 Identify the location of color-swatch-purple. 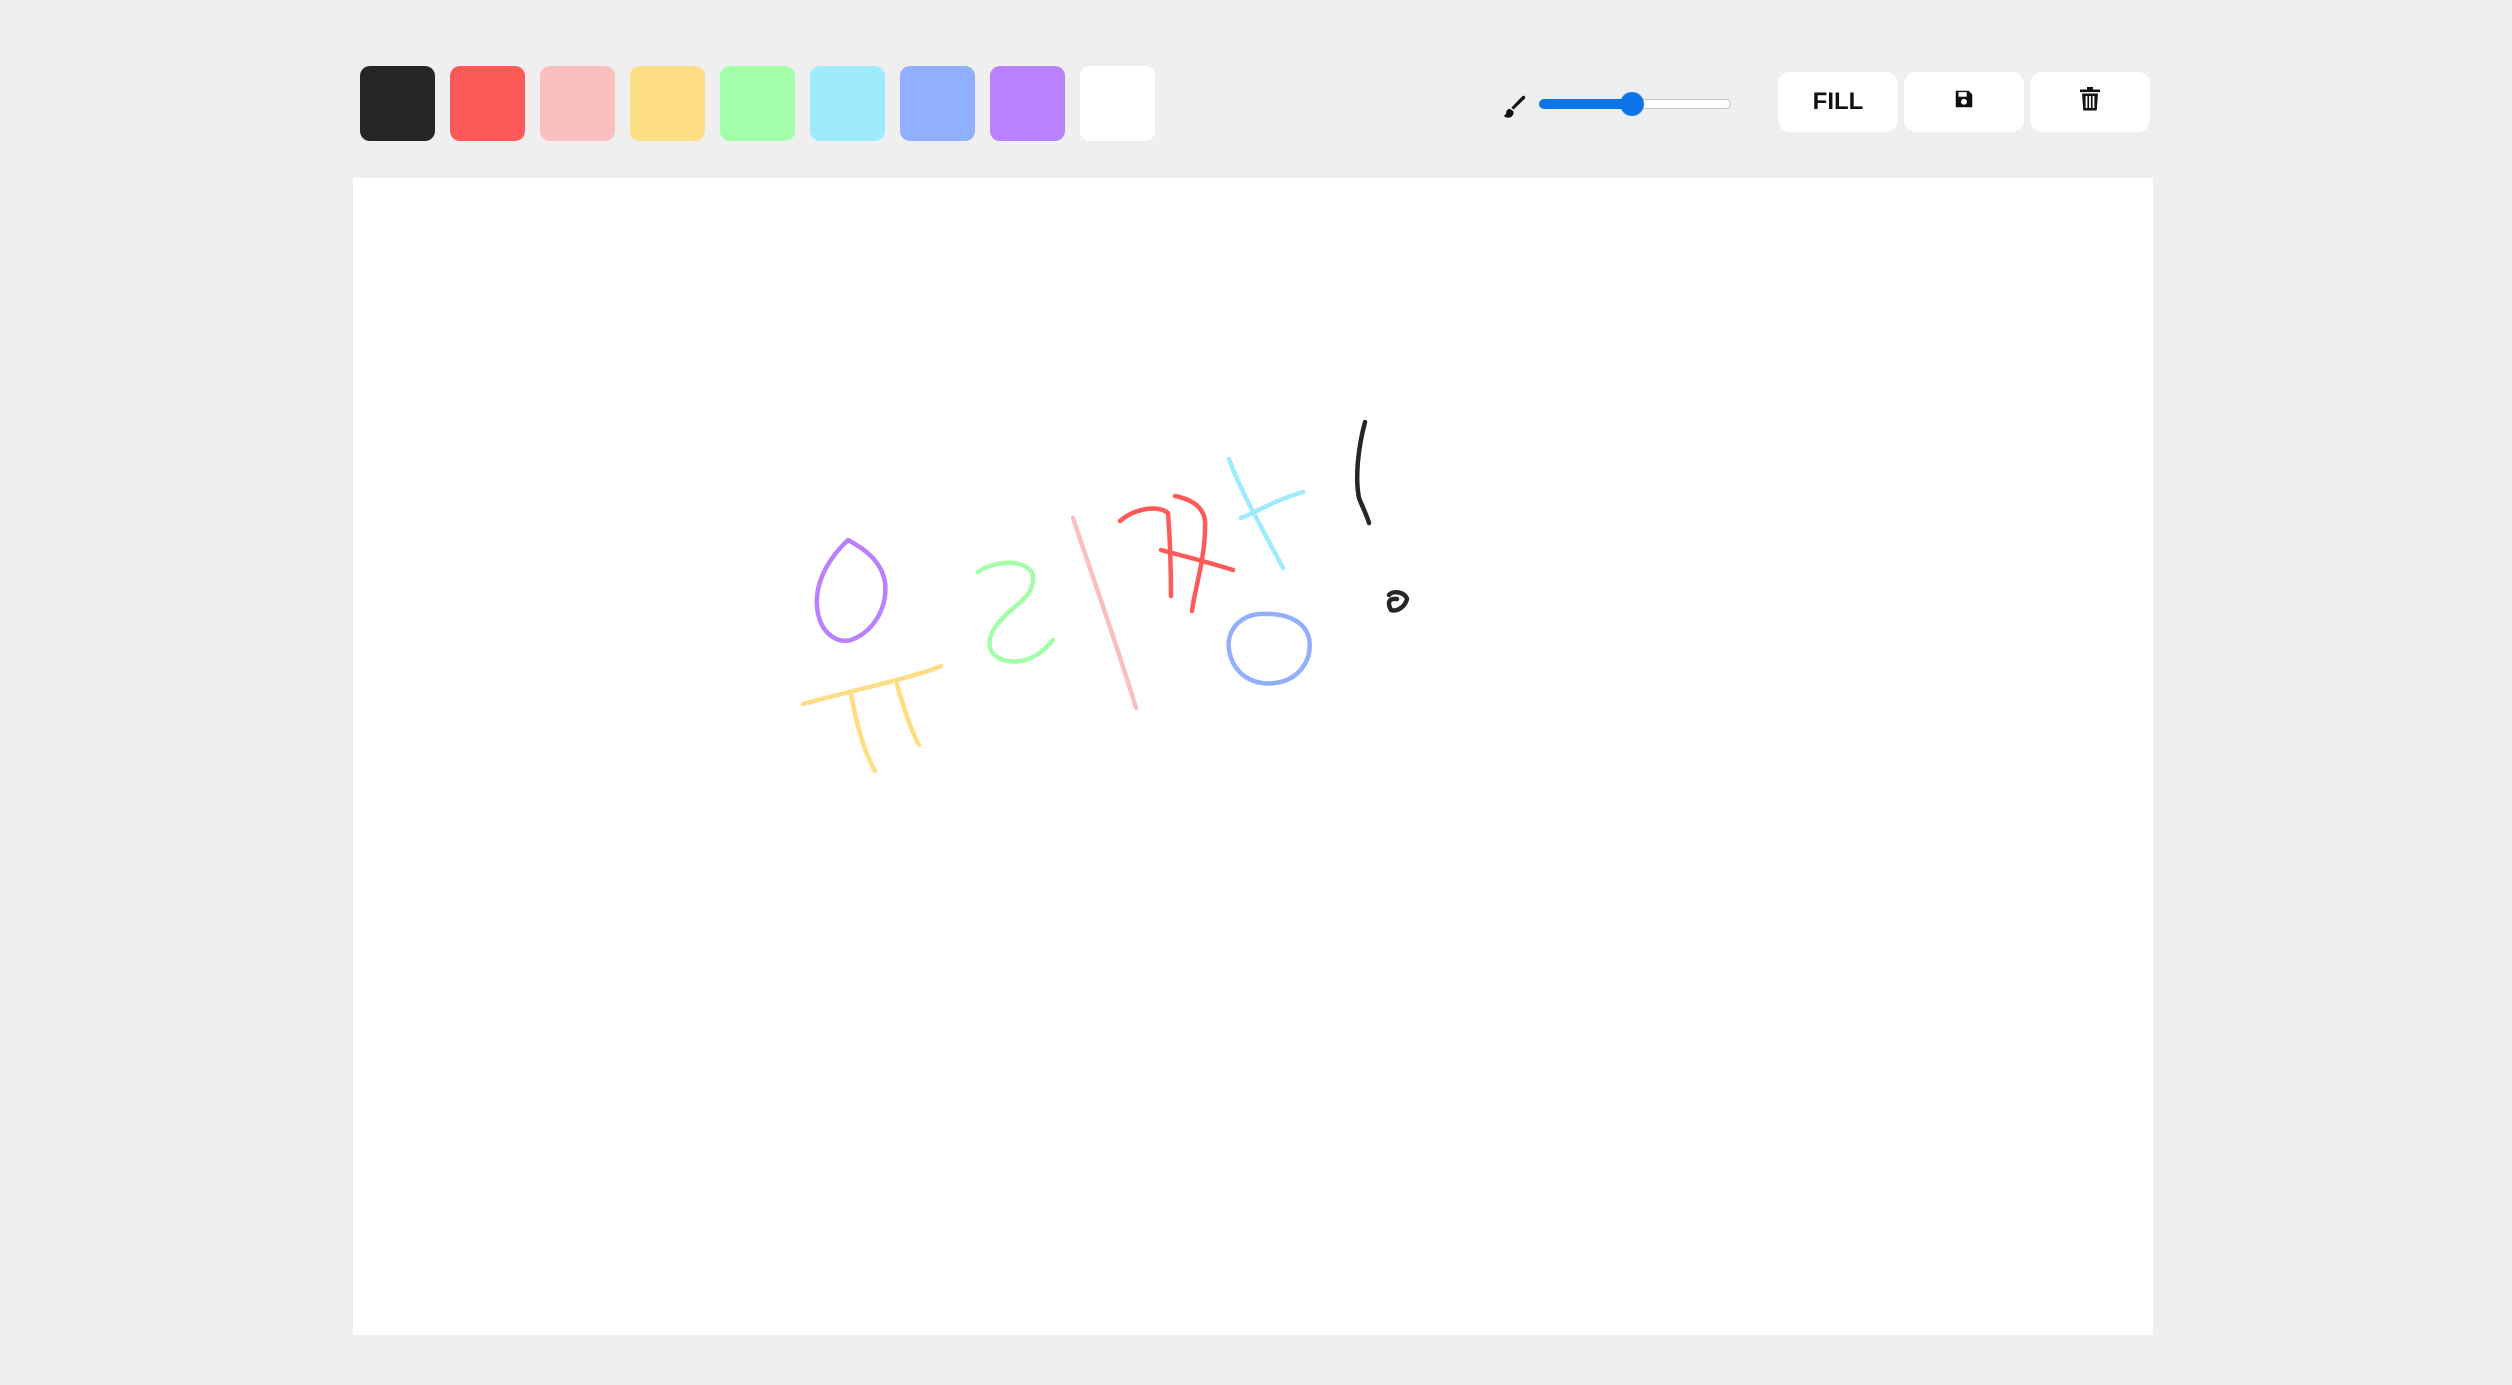
(1027, 103).